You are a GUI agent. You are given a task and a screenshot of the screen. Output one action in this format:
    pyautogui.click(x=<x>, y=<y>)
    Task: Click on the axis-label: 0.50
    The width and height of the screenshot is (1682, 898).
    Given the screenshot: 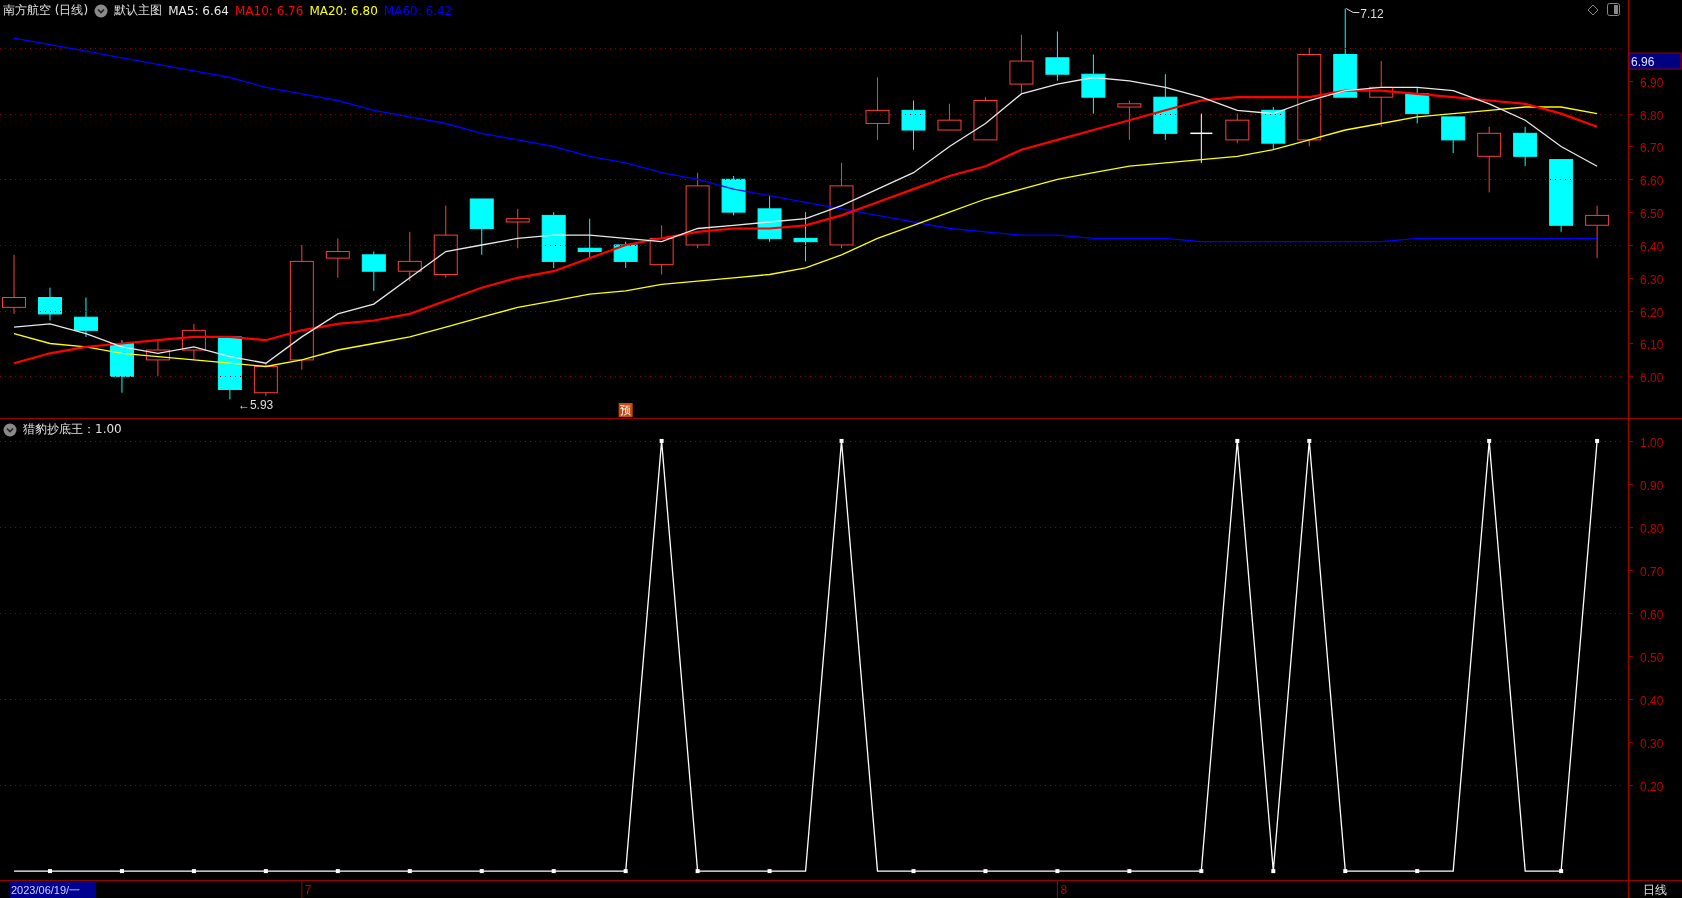 What is the action you would take?
    pyautogui.click(x=1652, y=657)
    